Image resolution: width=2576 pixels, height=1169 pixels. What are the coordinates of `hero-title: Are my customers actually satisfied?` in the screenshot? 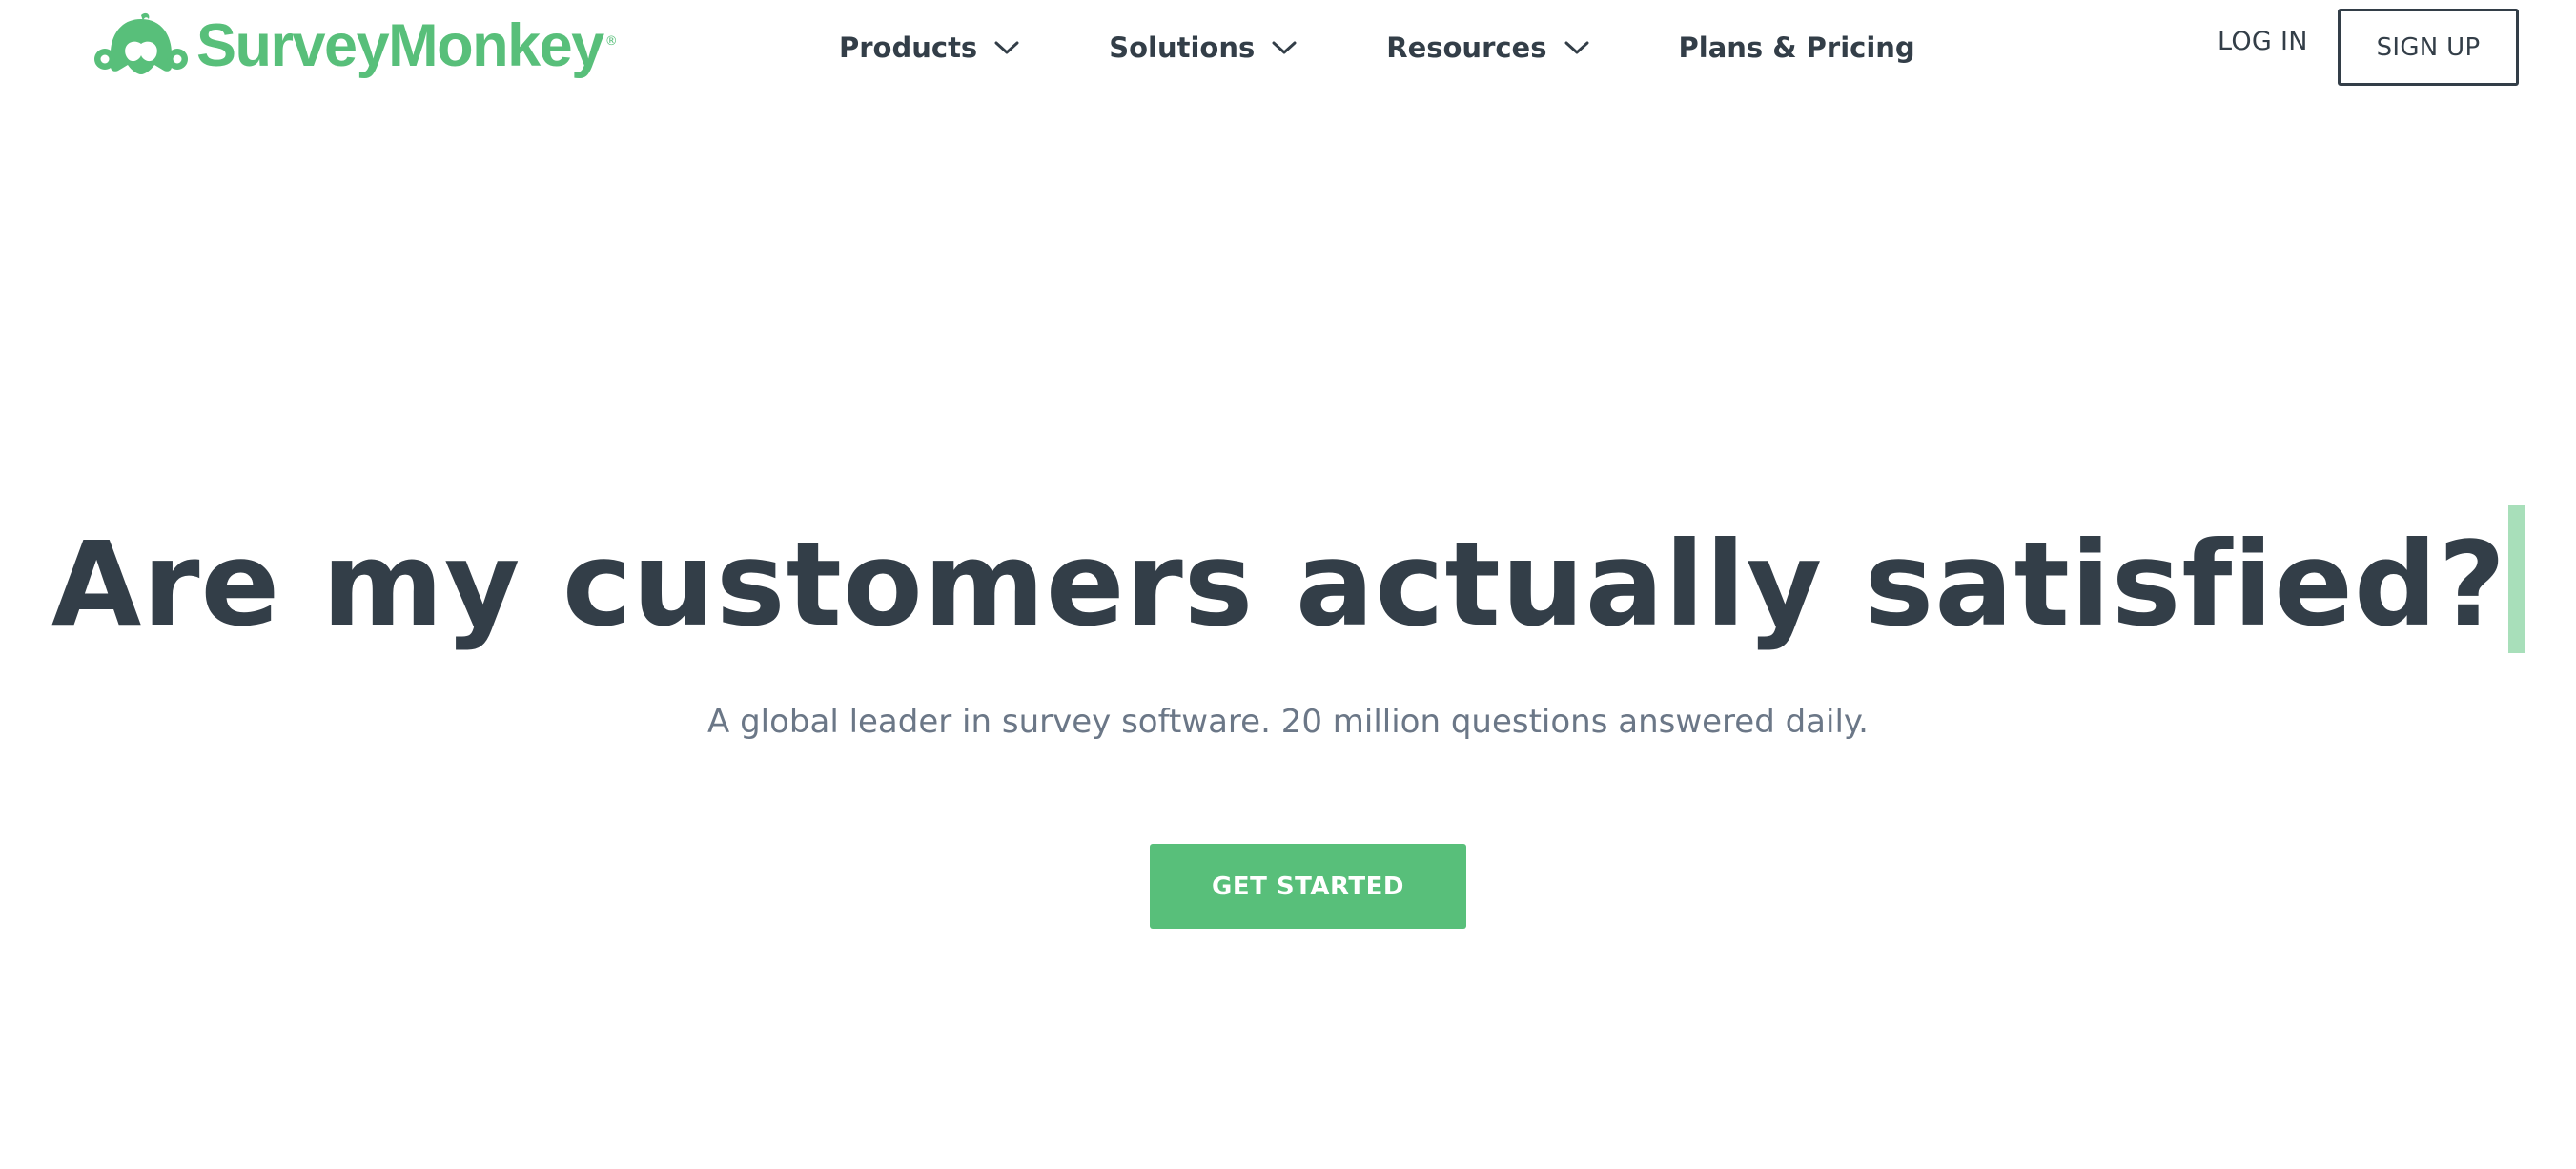 It's located at (1288, 584).